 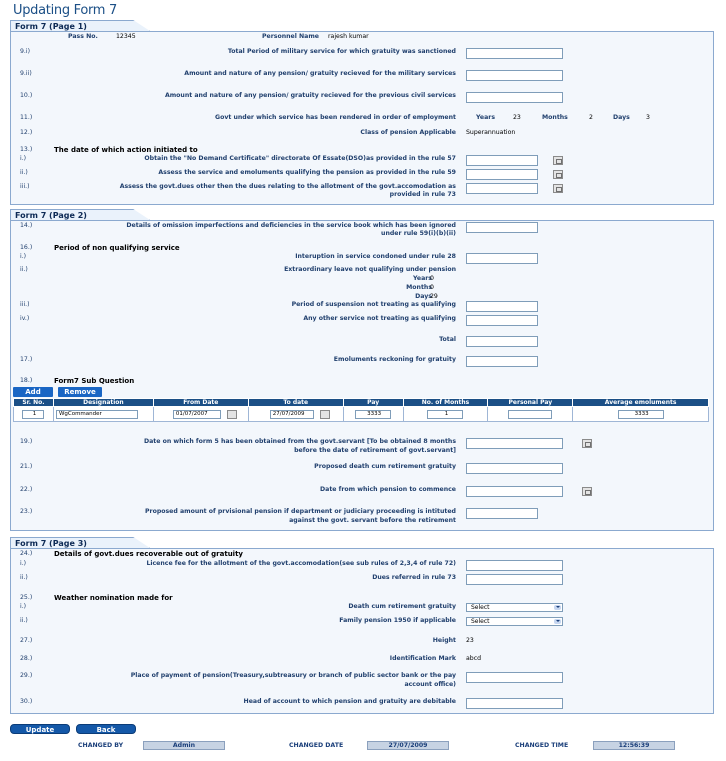 I want to click on sr-no-input: 1, so click(x=33, y=414).